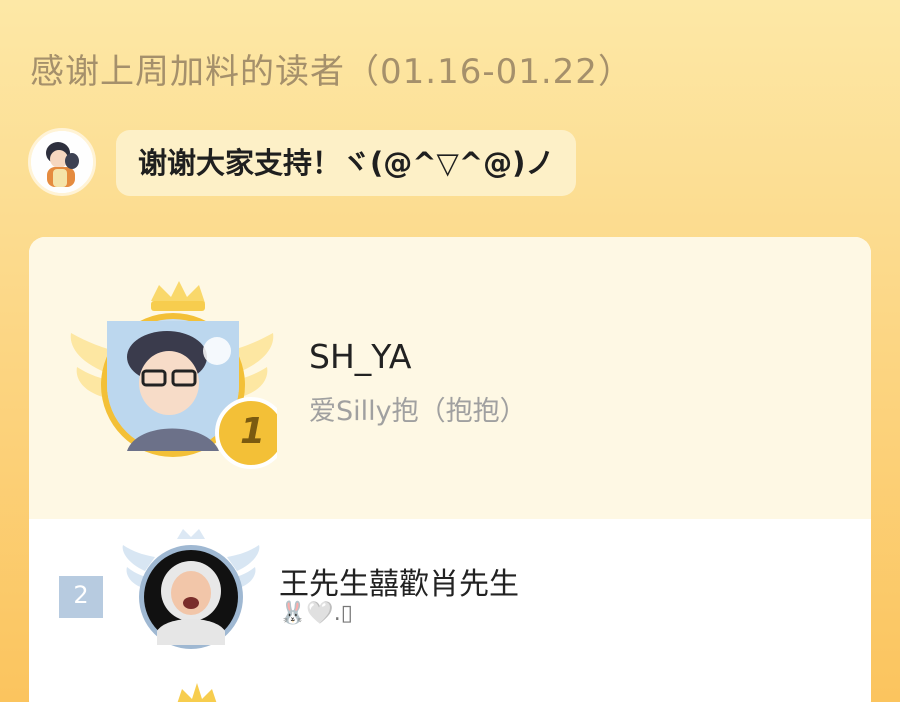 This screenshot has height=702, width=900. I want to click on second-avatar-frame, so click(191, 592).